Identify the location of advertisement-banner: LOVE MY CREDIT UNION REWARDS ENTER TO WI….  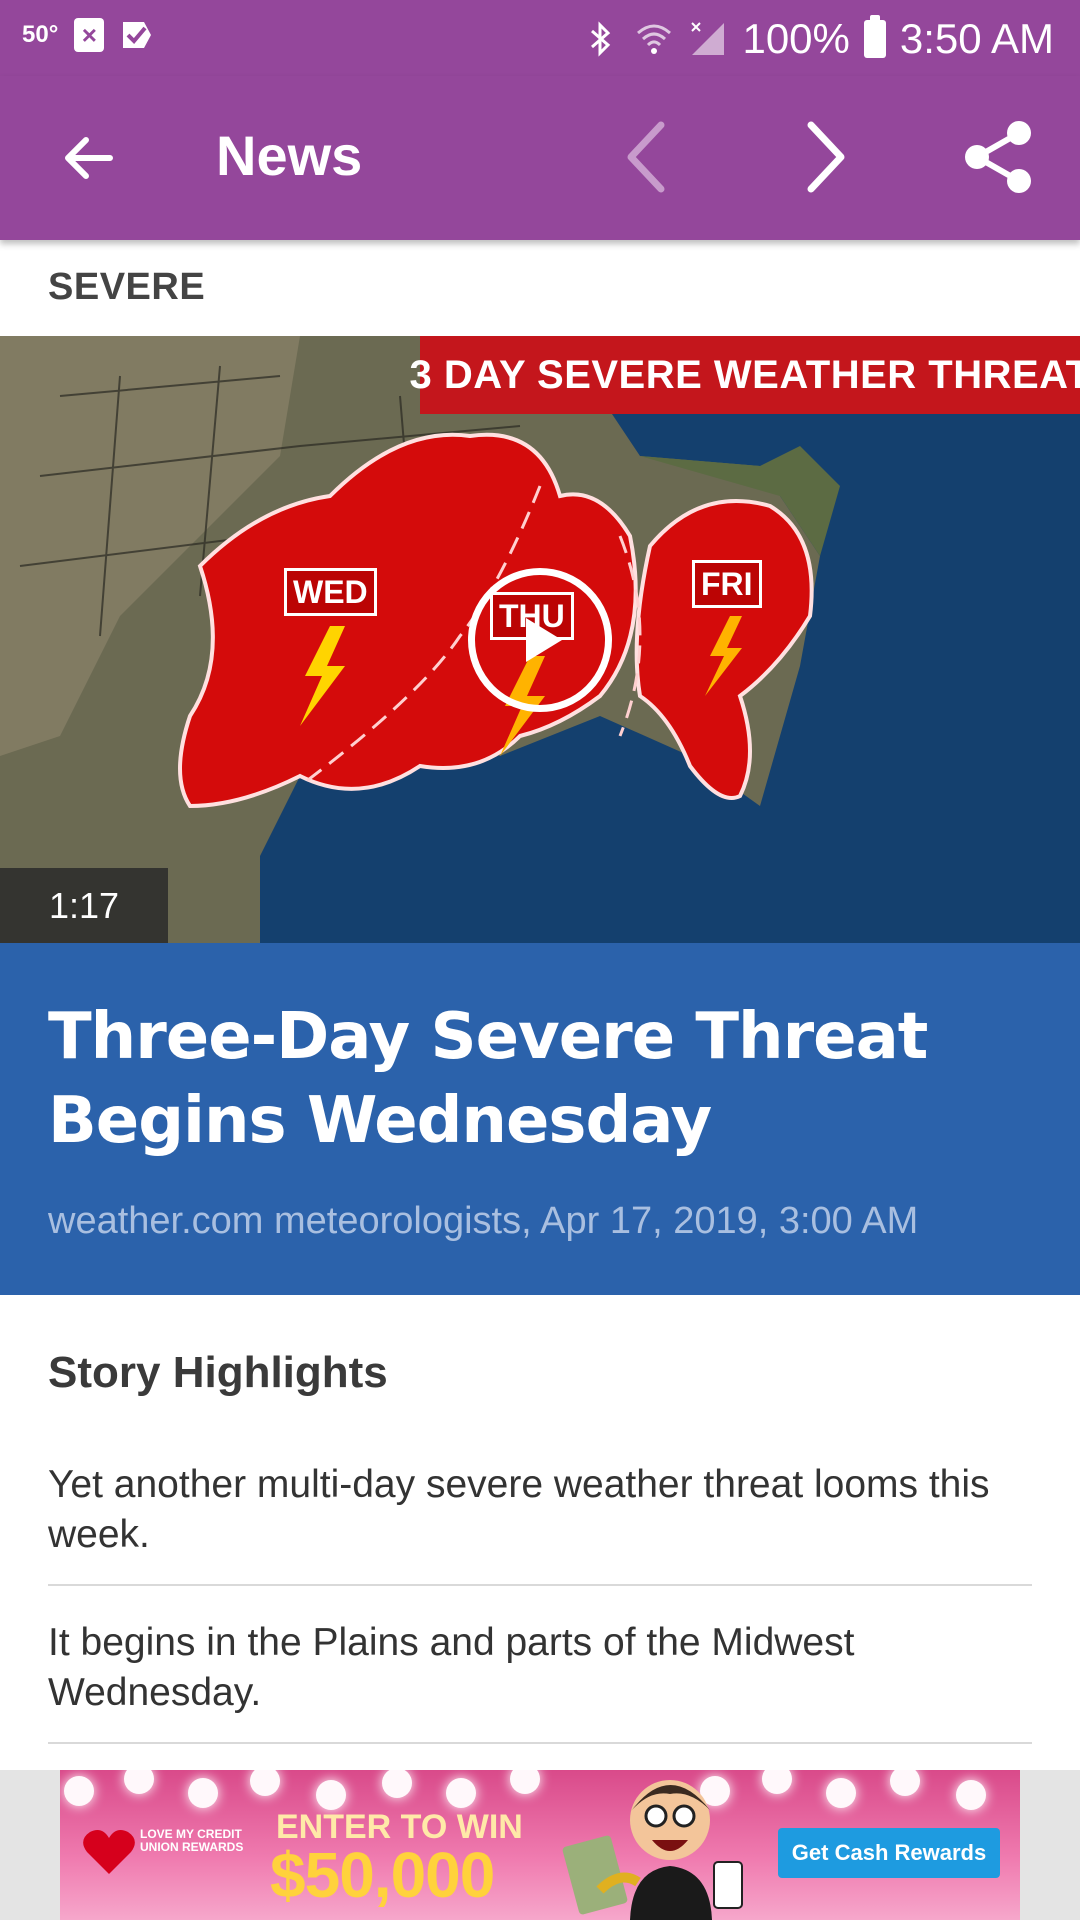
(540, 1845).